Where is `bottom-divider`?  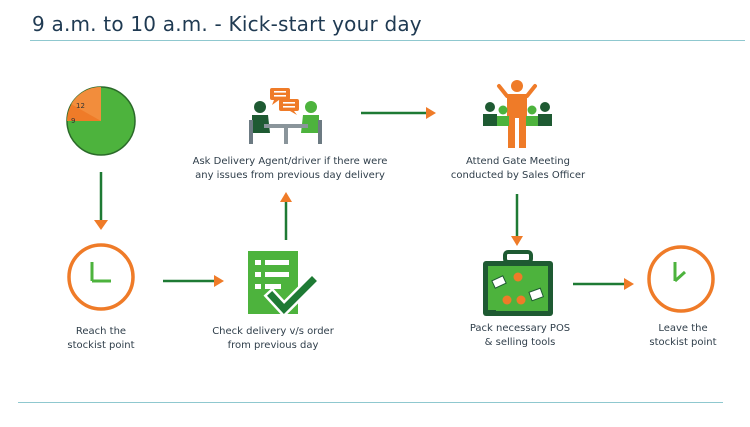 bottom-divider is located at coordinates (370, 402).